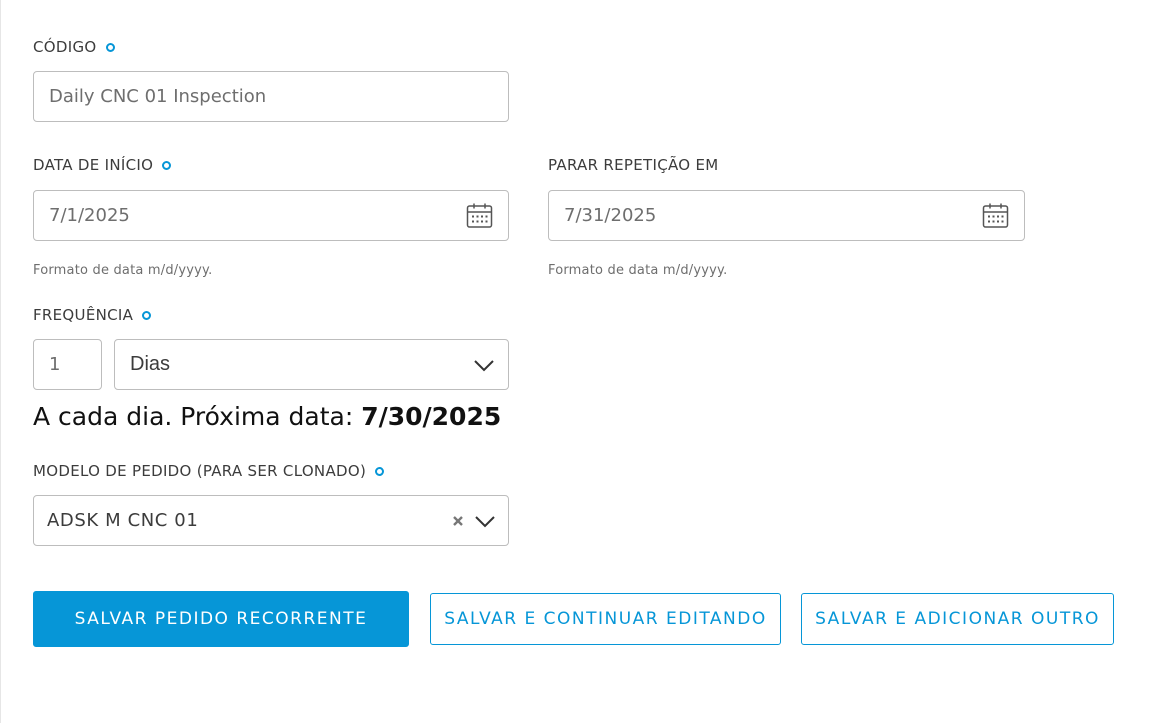 This screenshot has width=1168, height=723. Describe the element at coordinates (638, 270) in the screenshot. I see `stop-repeat-hint: Formato de data m/d/yyyy.` at that location.